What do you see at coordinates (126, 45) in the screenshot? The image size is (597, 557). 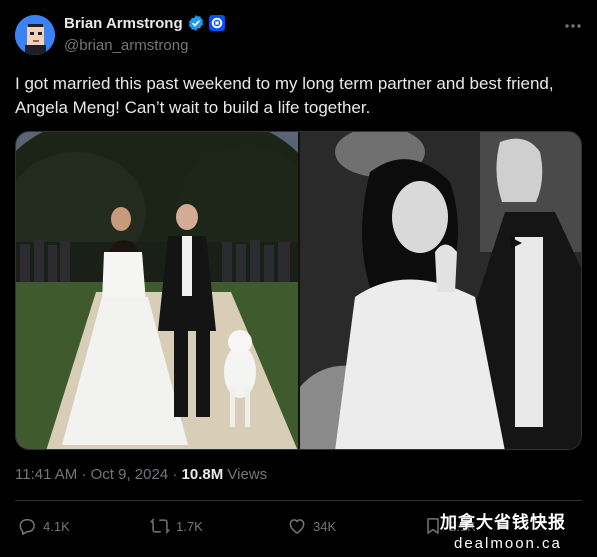 I see `author-handle: @brian_armstrong` at bounding box center [126, 45].